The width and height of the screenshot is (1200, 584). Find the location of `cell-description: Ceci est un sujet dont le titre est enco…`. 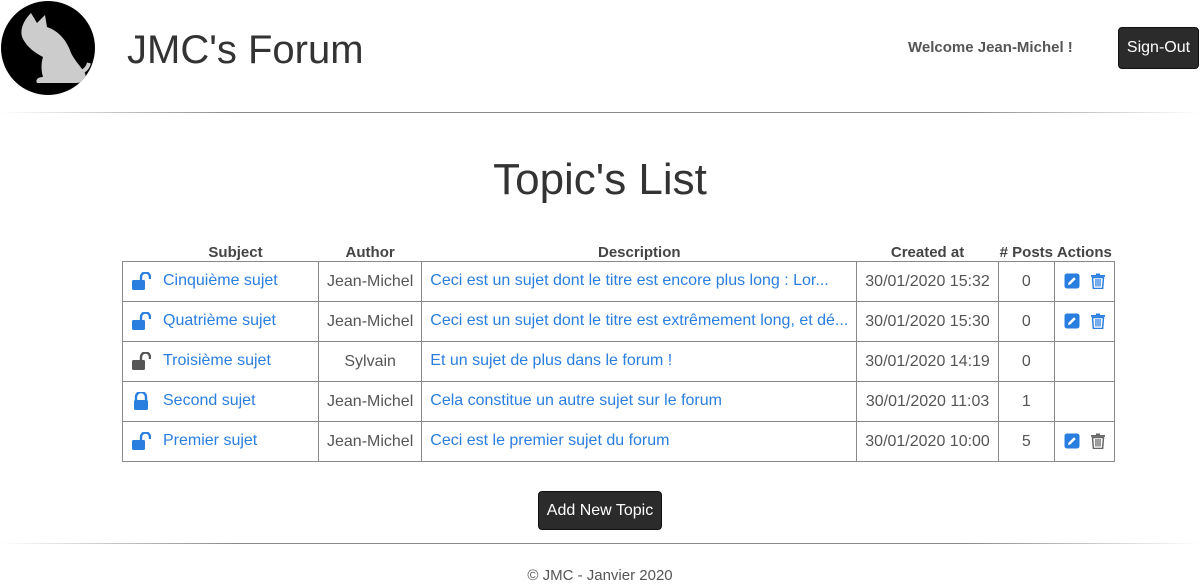

cell-description: Ceci est un sujet dont le titre est enco… is located at coordinates (639, 281).